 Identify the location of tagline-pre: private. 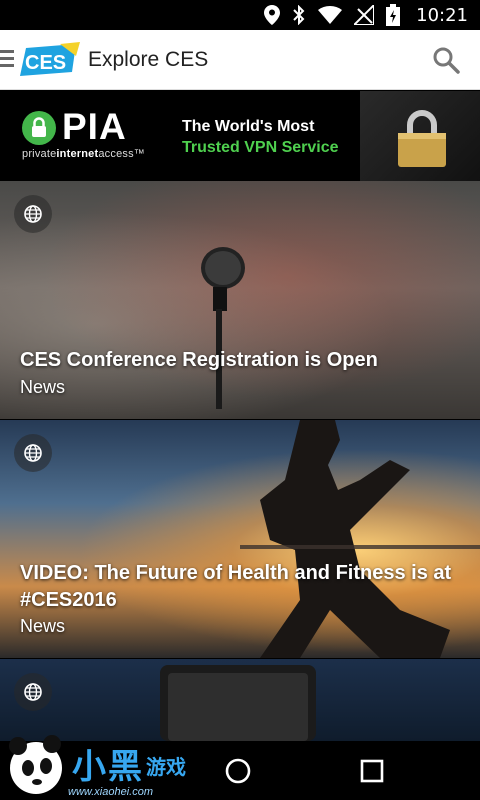
(39, 154).